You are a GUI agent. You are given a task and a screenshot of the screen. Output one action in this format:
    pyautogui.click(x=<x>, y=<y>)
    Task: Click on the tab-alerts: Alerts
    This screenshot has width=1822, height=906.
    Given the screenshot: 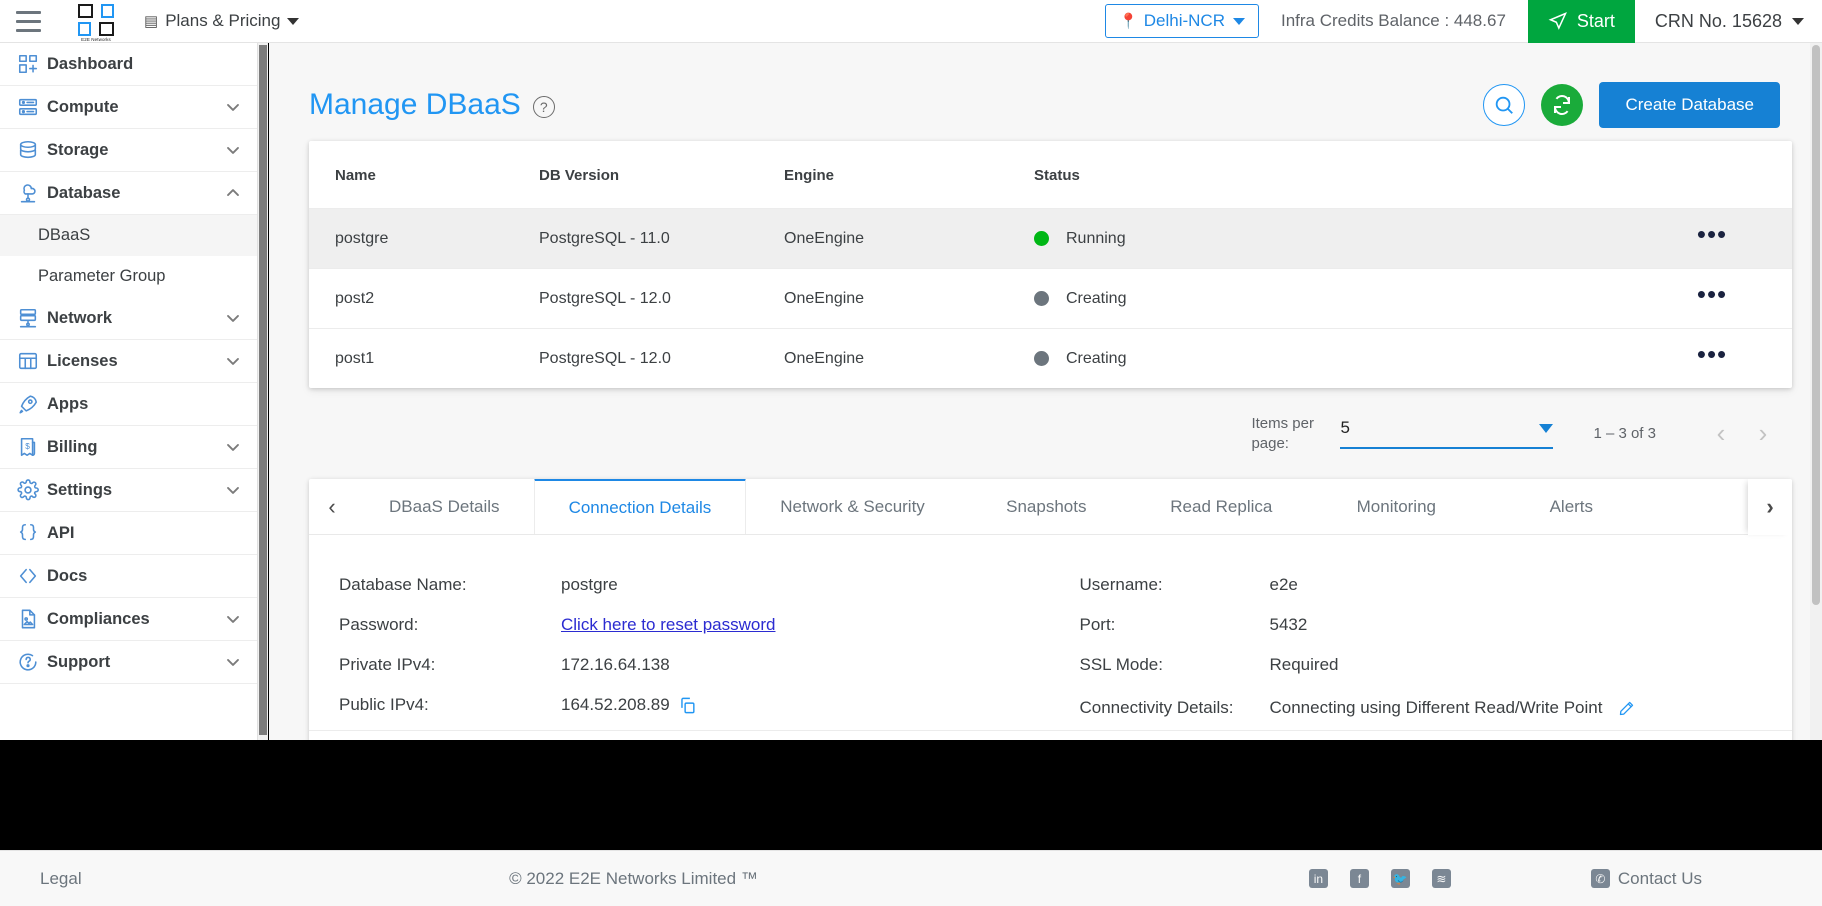 What is the action you would take?
    pyautogui.click(x=1571, y=506)
    